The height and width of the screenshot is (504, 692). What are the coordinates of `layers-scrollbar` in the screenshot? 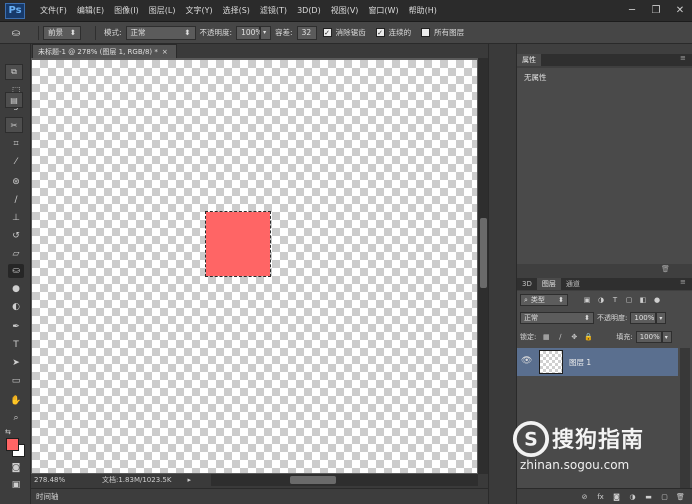 It's located at (685, 418).